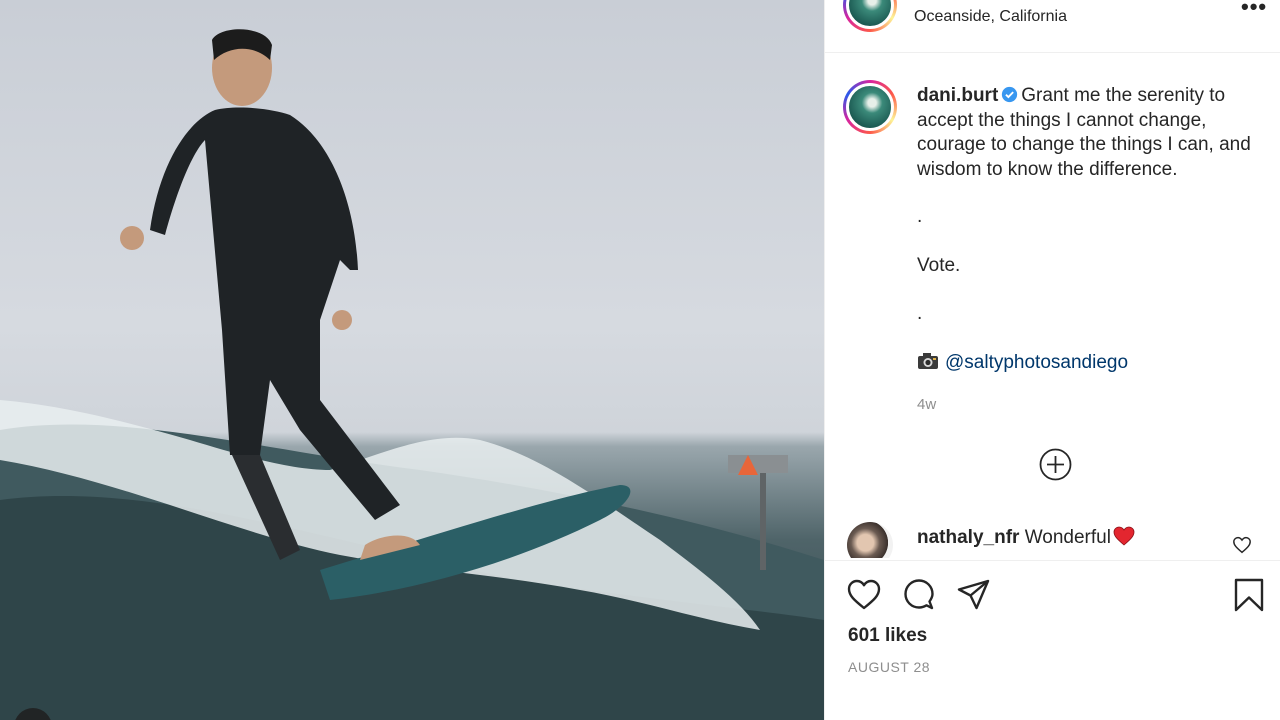  What do you see at coordinates (1010, 94) in the screenshot?
I see `verified-badge-icon` at bounding box center [1010, 94].